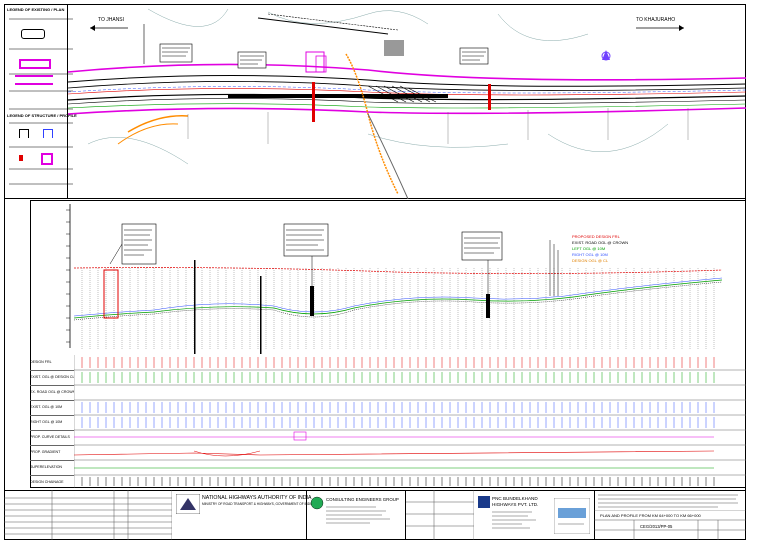 The width and height of the screenshot is (768, 543). What do you see at coordinates (188, 504) in the screenshot?
I see `nhai-logo` at bounding box center [188, 504].